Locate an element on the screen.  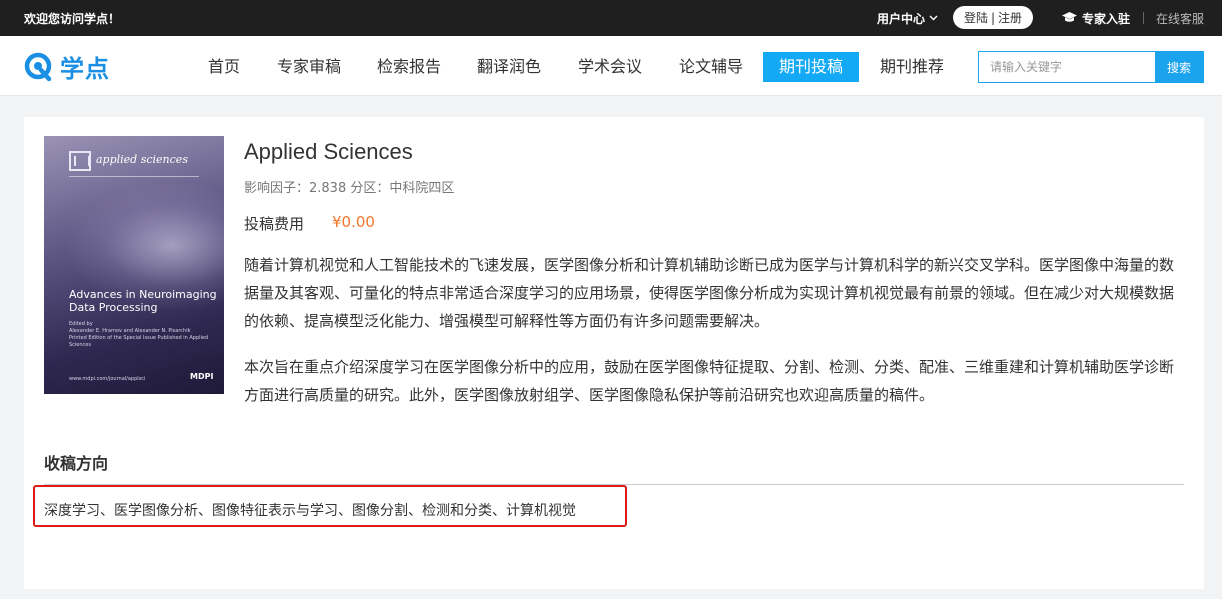
user-center-menu: 用户中心 is located at coordinates (907, 18).